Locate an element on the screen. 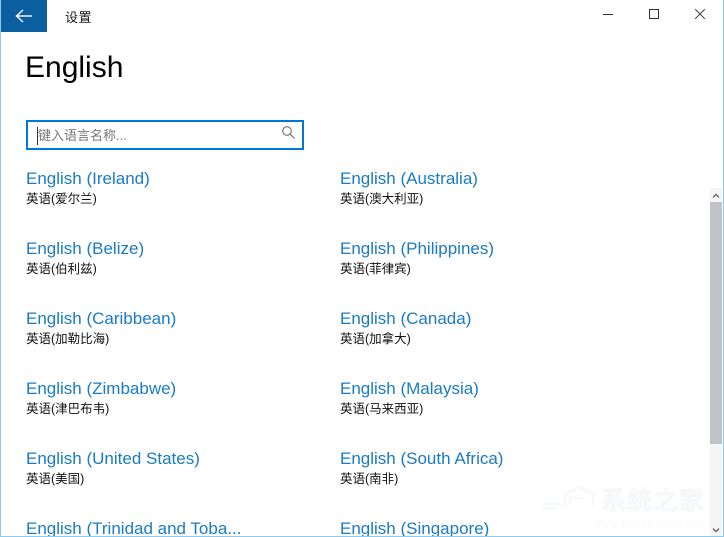 Image resolution: width=724 pixels, height=537 pixels. language-list-item: English (South Africa) 英语(南非) is located at coordinates (511, 476).